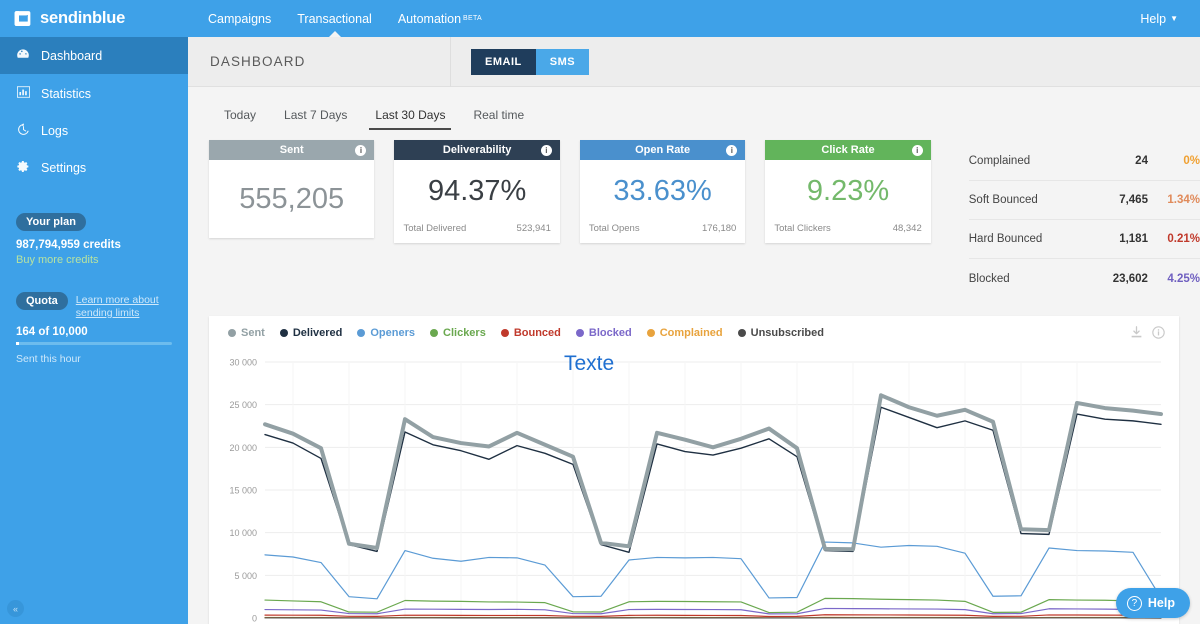 Image resolution: width=1200 pixels, height=624 pixels. What do you see at coordinates (23, 93) in the screenshot?
I see `bar-chart-icon` at bounding box center [23, 93].